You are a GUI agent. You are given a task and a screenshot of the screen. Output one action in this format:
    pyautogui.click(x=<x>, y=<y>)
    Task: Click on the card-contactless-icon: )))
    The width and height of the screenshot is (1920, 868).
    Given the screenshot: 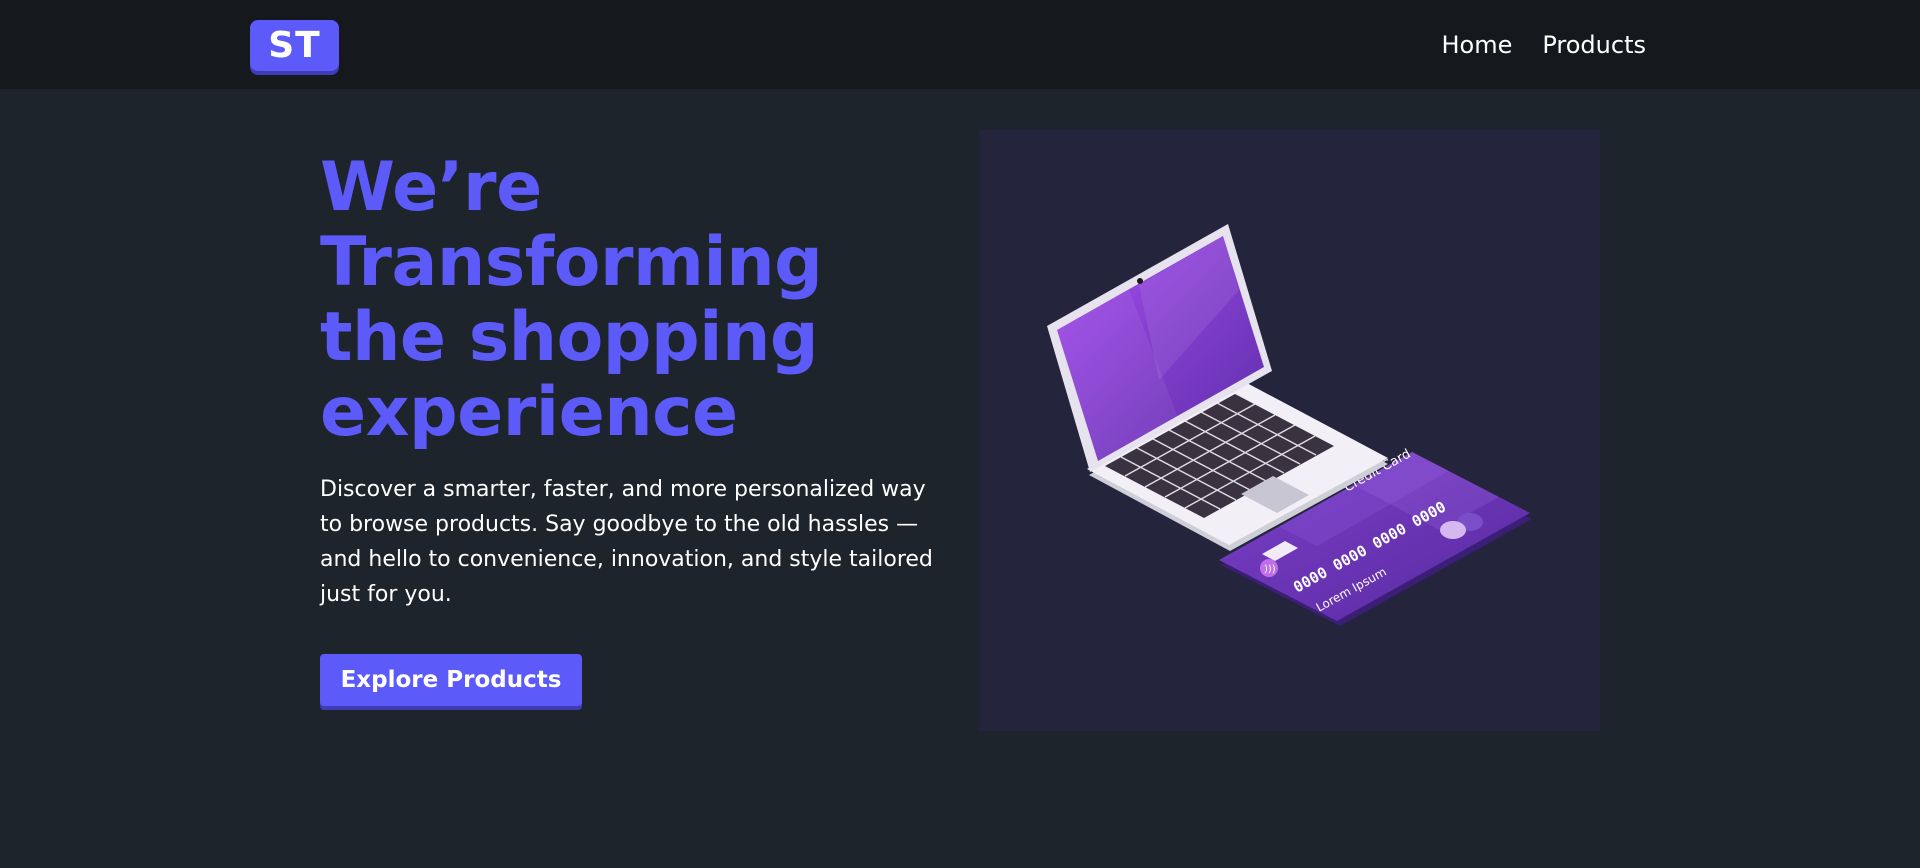 What is the action you would take?
    pyautogui.click(x=1270, y=569)
    